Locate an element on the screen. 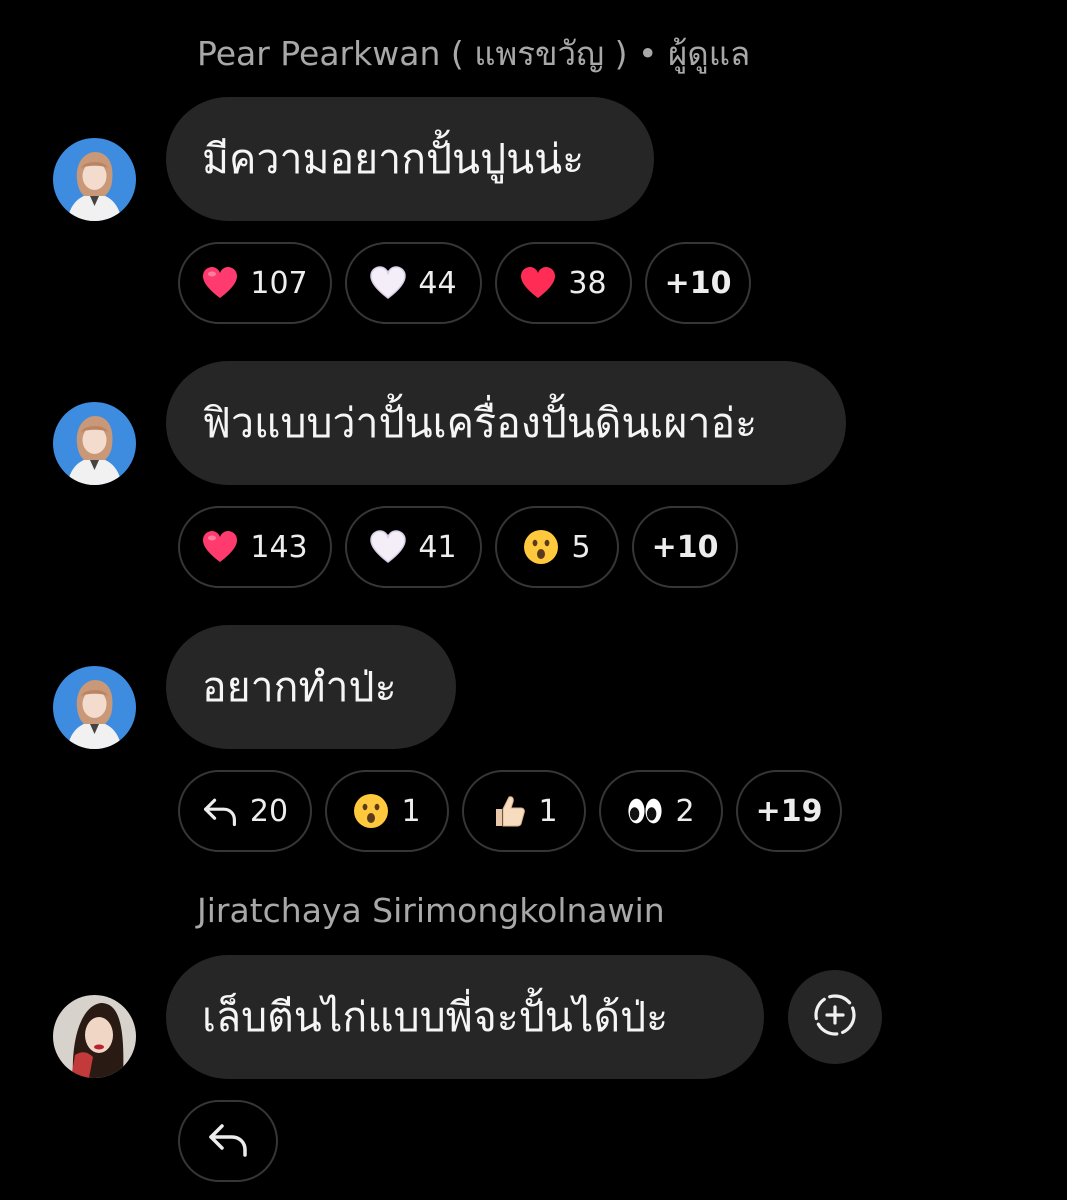  message-bubble: อยากทำป่ะ is located at coordinates (311, 687).